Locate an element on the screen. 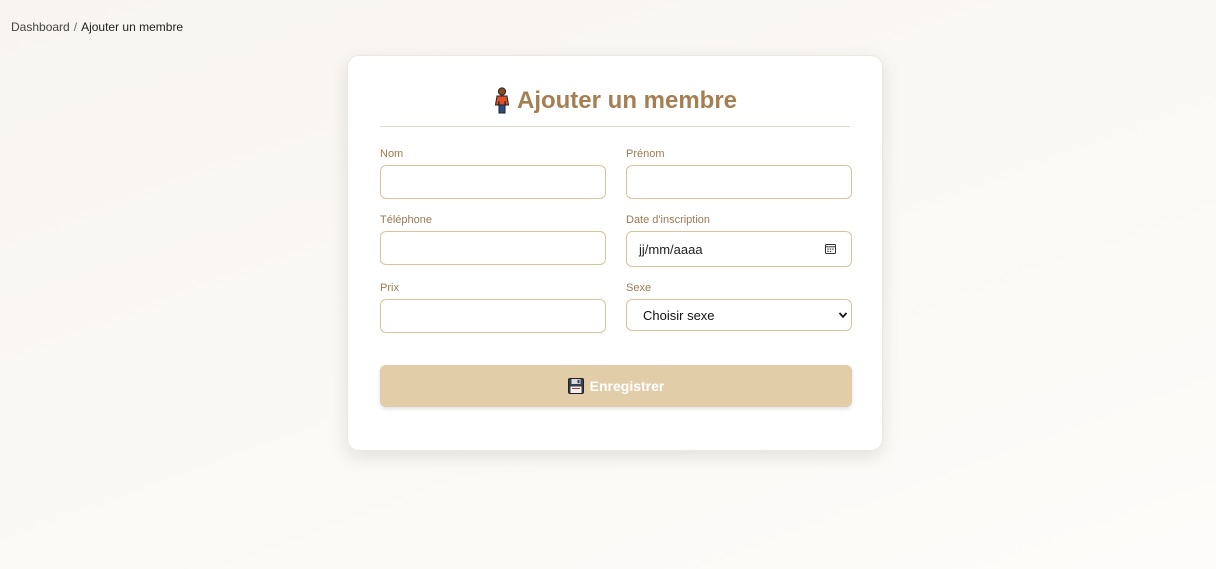 Image resolution: width=1216 pixels, height=569 pixels. field-prix: Prix is located at coordinates (493, 307).